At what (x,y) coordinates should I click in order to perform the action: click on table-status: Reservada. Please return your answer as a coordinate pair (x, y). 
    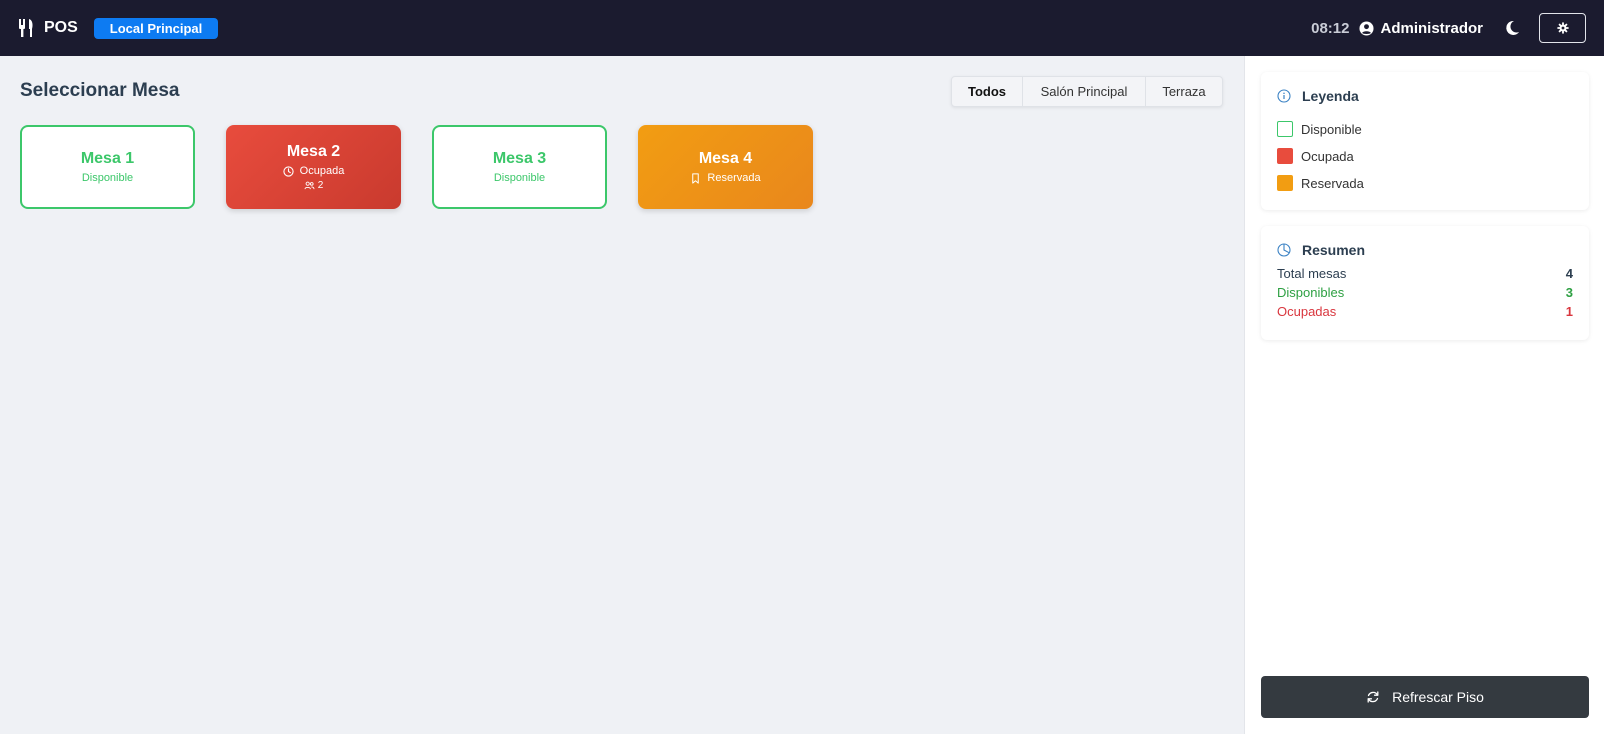
    Looking at the image, I should click on (725, 178).